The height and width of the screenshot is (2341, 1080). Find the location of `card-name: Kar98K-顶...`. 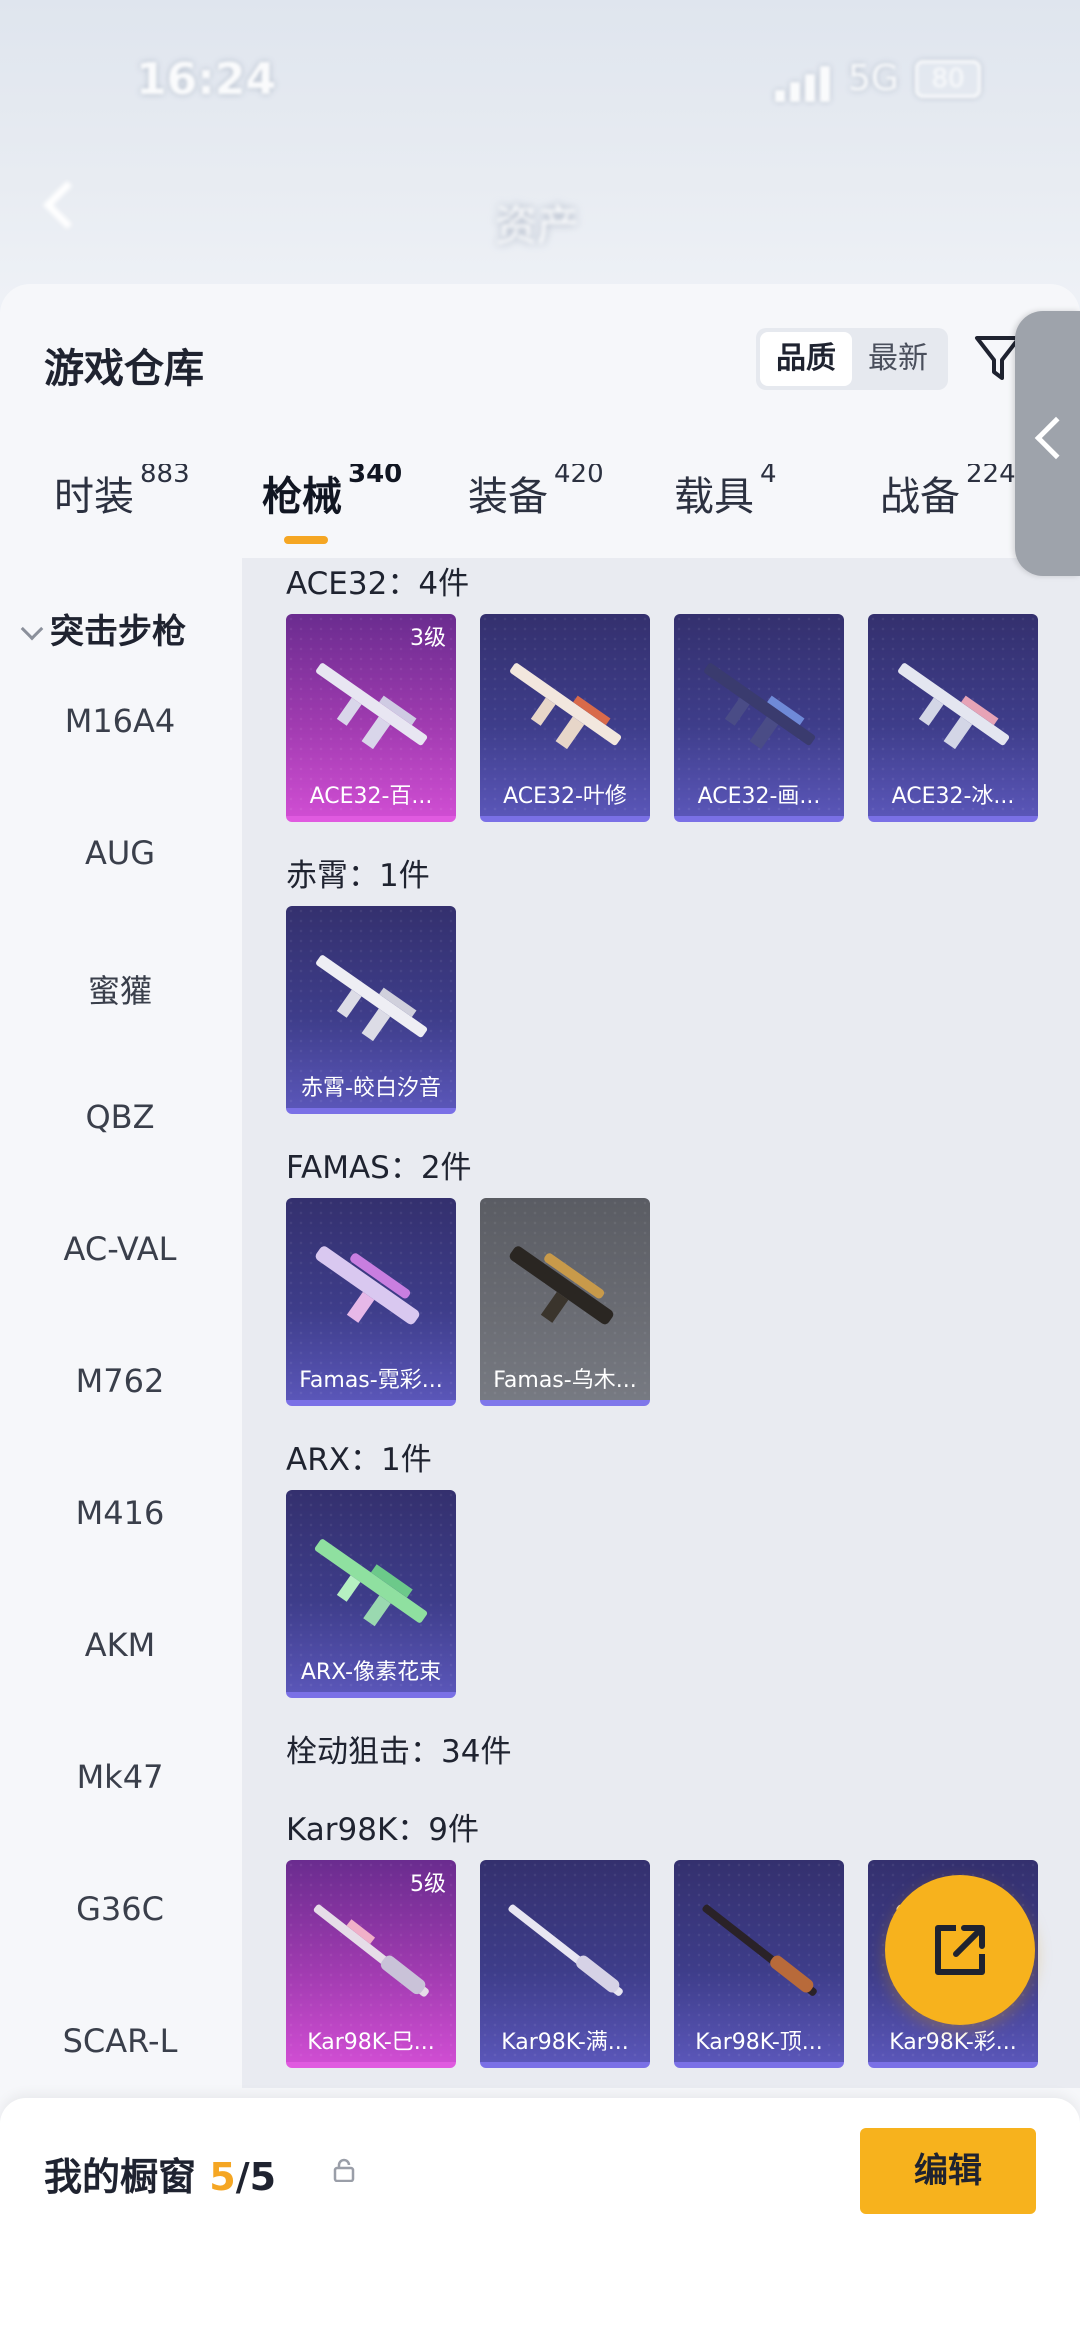

card-name: Kar98K-顶... is located at coordinates (759, 2042).